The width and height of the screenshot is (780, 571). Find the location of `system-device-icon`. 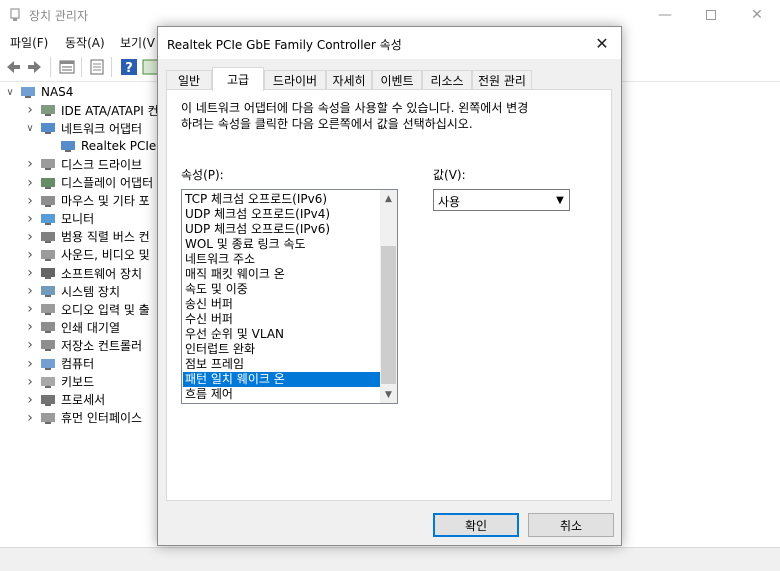

system-device-icon is located at coordinates (48, 291).